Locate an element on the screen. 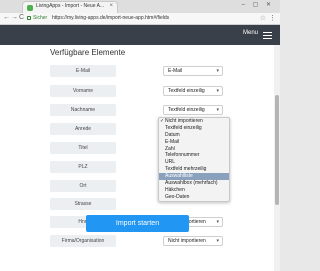 The width and height of the screenshot is (320, 271). field-label: E-Mail is located at coordinates (83, 71).